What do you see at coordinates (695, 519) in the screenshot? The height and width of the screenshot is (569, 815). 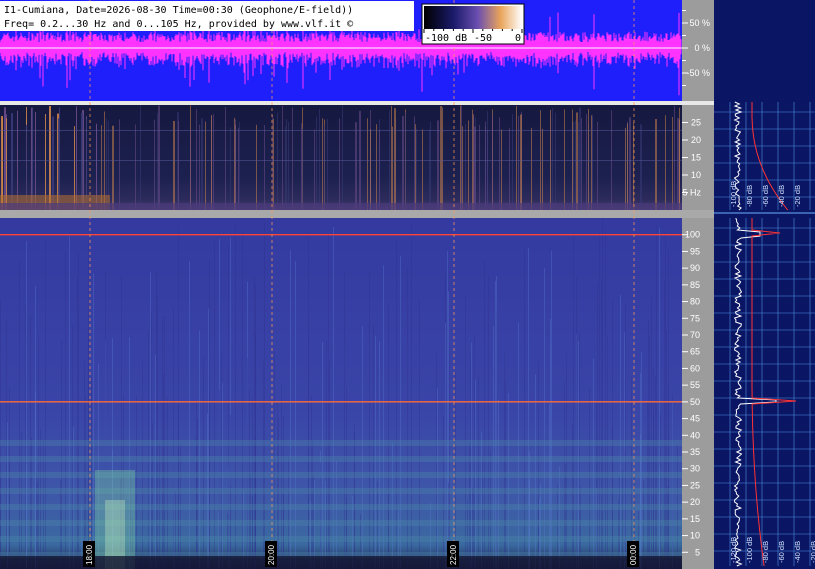 I see `wide-tick-label: 15` at bounding box center [695, 519].